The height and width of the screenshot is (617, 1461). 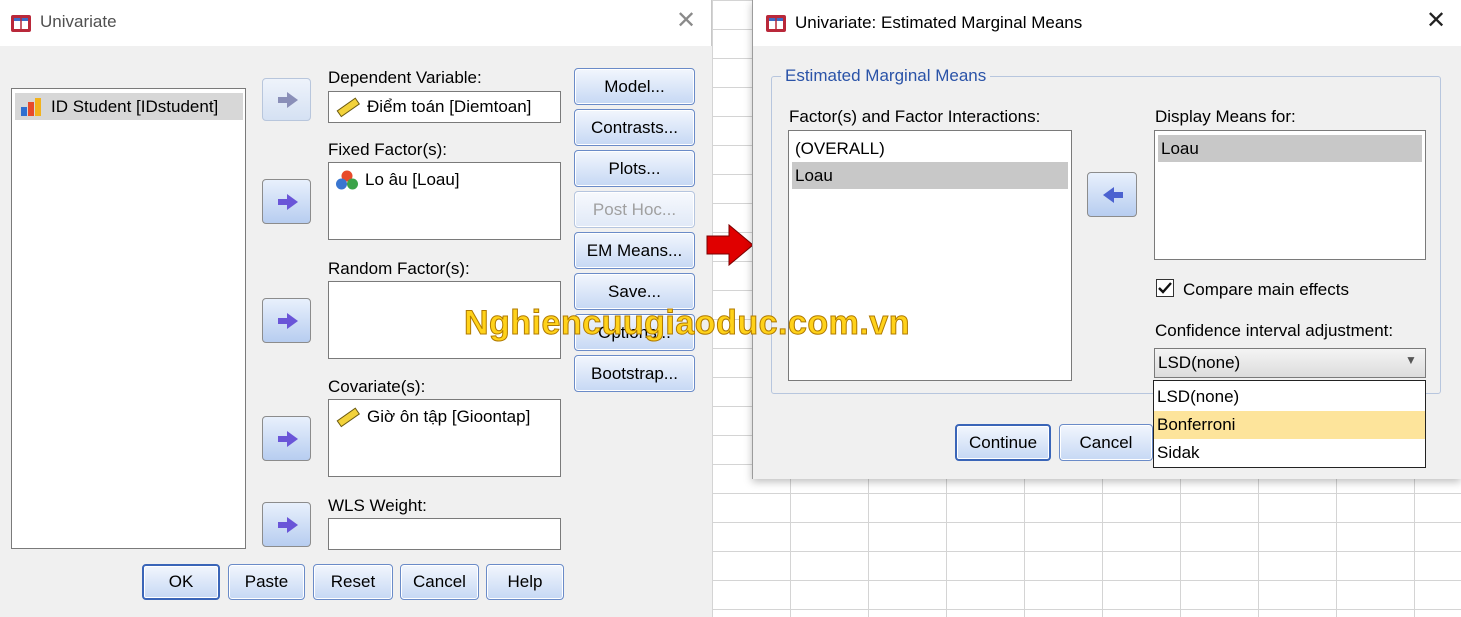 I want to click on emm-close-icon: ✕, so click(x=1436, y=20).